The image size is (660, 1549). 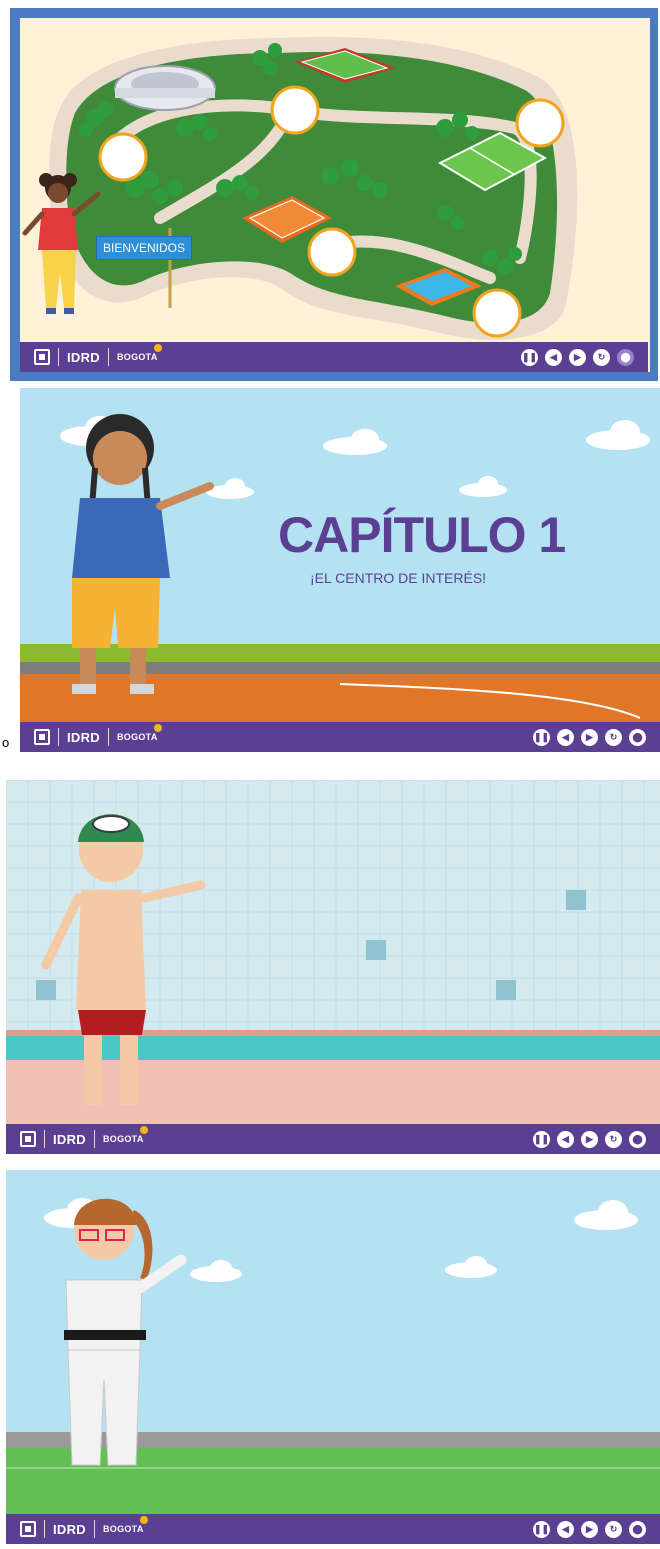 I want to click on chapter-title: CAPÍTULO 1, so click(x=422, y=535).